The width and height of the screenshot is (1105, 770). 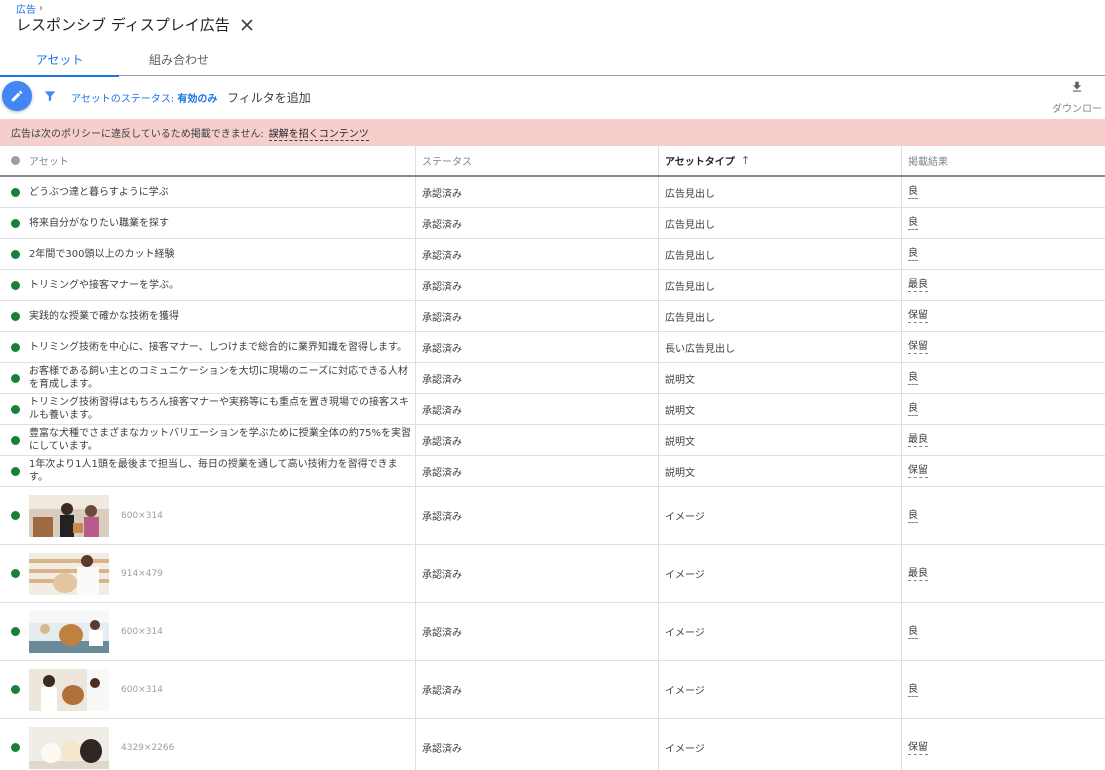 What do you see at coordinates (102, 254) in the screenshot?
I see `asset-text: 2年間で300頭以上のカット経験` at bounding box center [102, 254].